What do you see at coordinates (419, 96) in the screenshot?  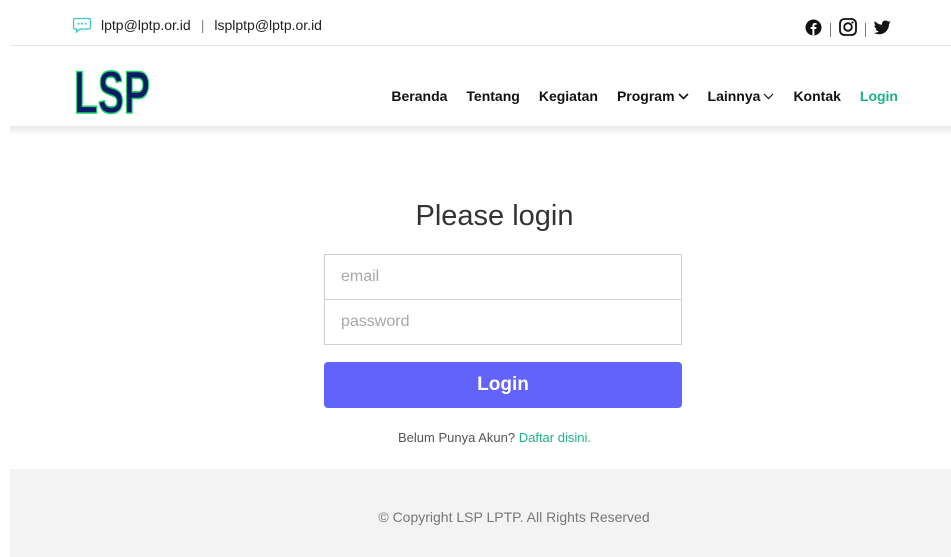 I see `nav-item-beranda: Beranda` at bounding box center [419, 96].